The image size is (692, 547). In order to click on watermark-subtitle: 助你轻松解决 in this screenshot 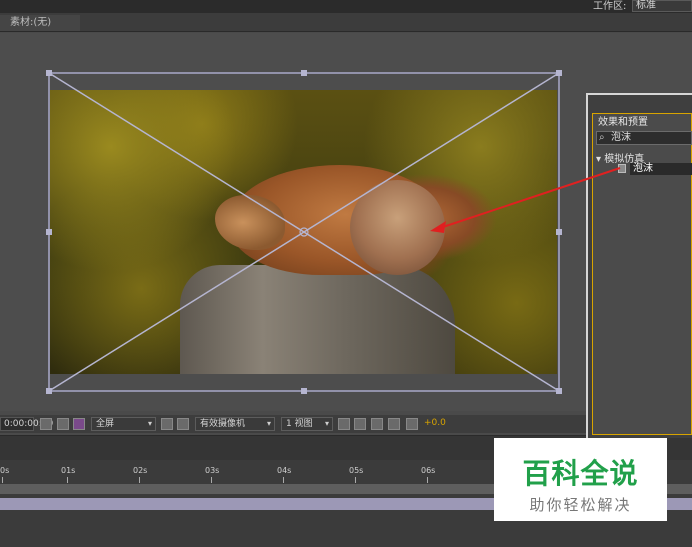, I will do `click(580, 505)`.